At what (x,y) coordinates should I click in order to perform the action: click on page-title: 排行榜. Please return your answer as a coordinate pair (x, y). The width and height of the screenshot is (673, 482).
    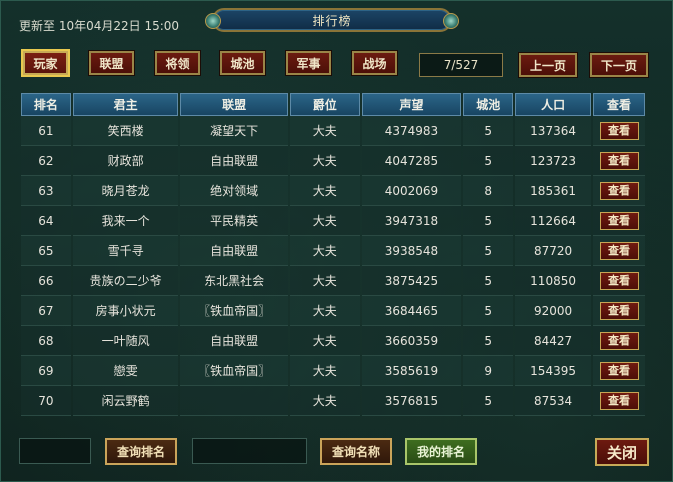
    Looking at the image, I should click on (332, 20).